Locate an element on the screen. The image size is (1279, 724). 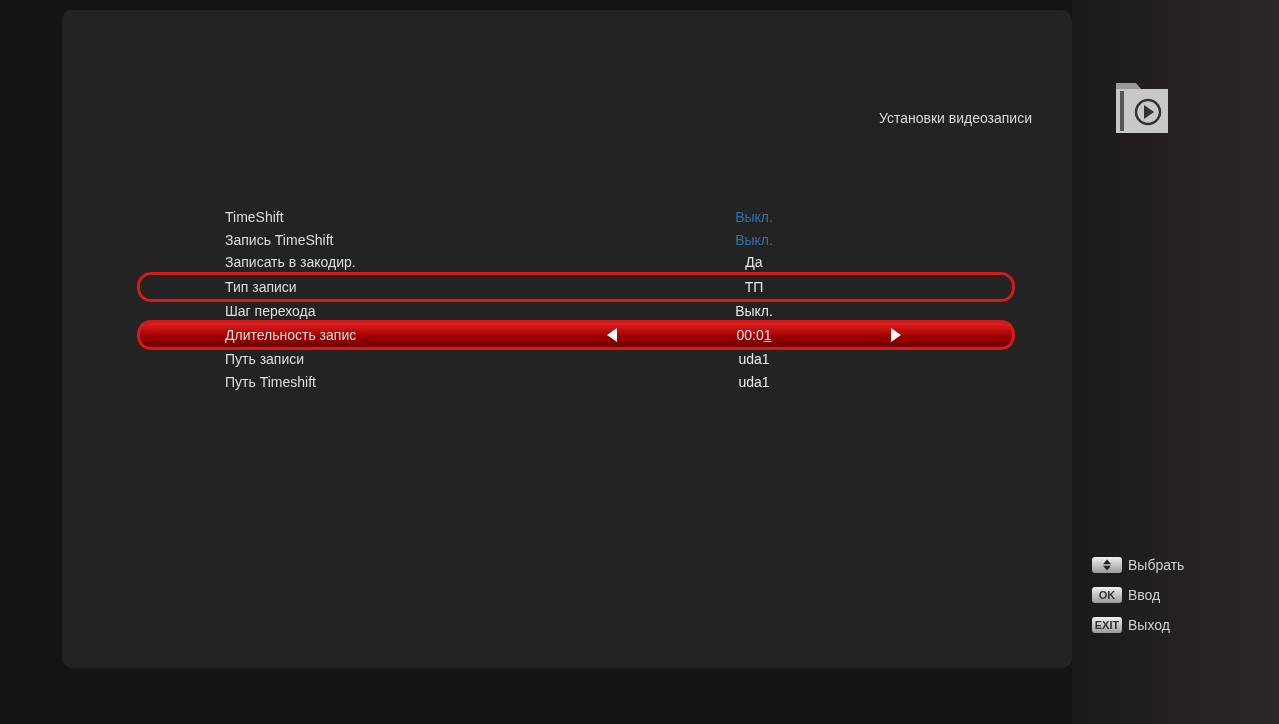
key-hint-label: Выбрать is located at coordinates (1156, 565).